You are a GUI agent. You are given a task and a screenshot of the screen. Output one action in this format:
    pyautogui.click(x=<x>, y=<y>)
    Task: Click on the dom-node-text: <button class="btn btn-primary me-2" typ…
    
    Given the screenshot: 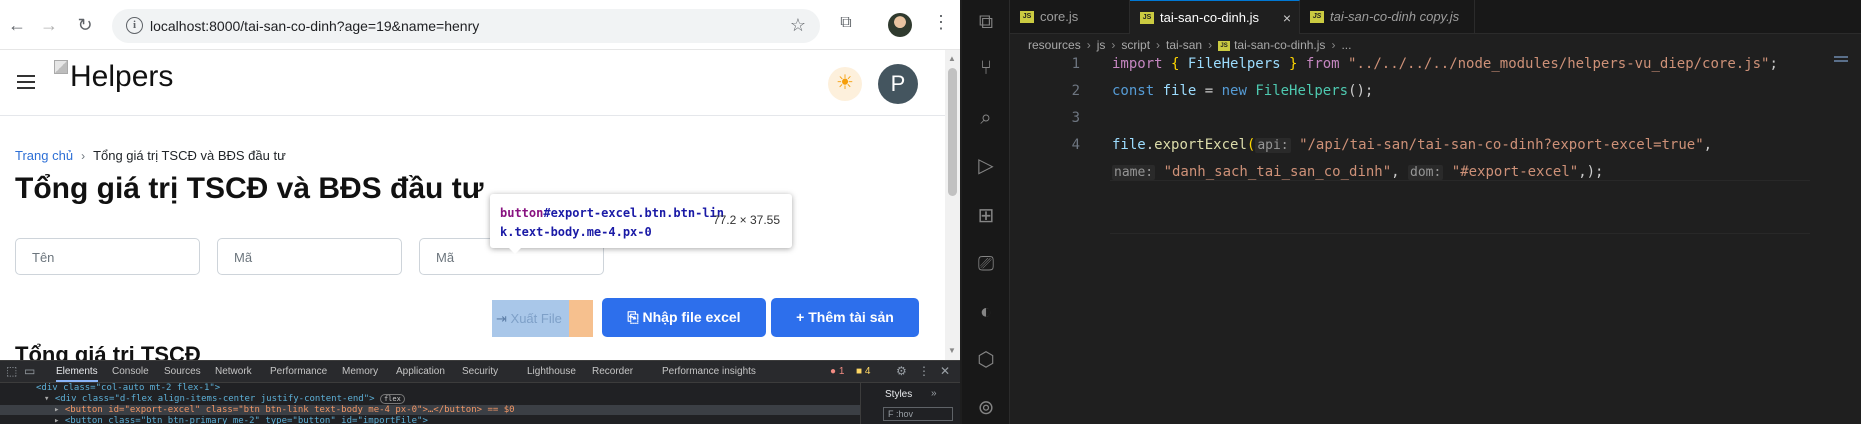 What is the action you would take?
    pyautogui.click(x=246, y=420)
    